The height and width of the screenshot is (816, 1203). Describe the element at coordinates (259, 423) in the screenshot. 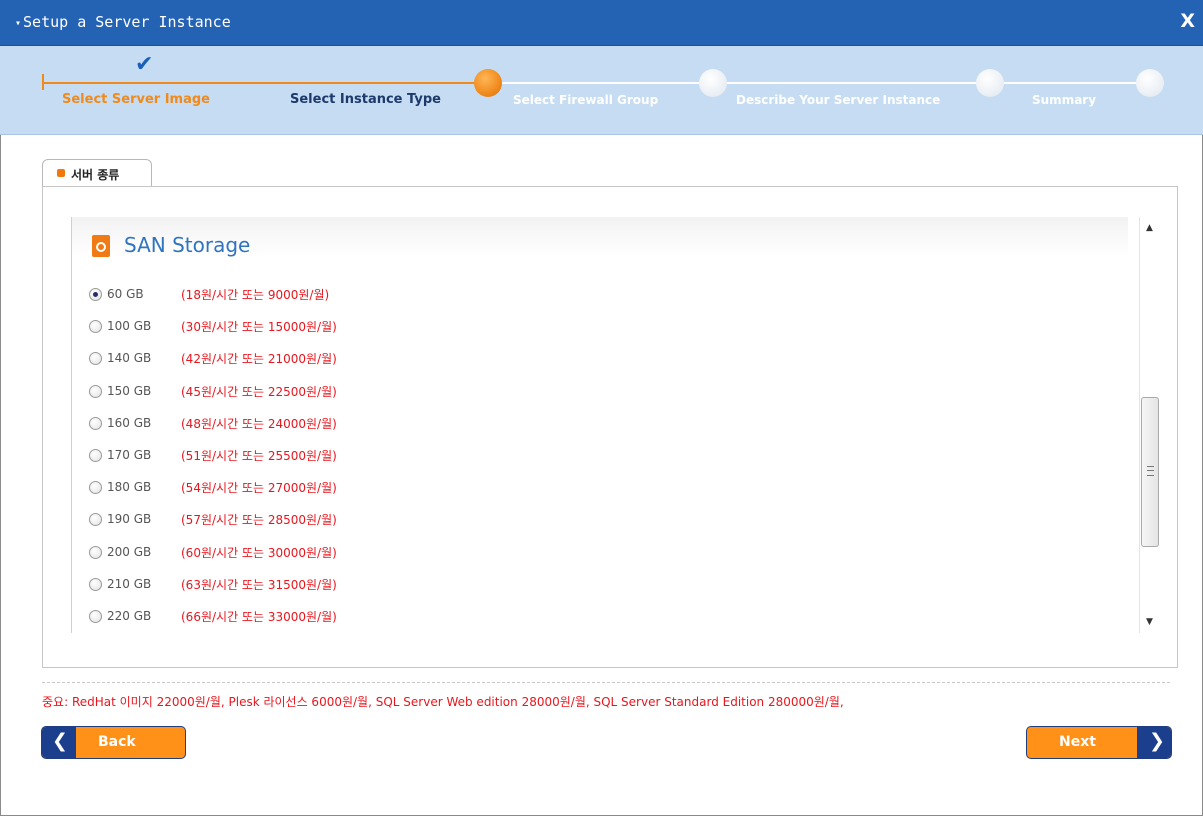

I see `storage-price: (48원/시간 또는 24000원/월)` at that location.